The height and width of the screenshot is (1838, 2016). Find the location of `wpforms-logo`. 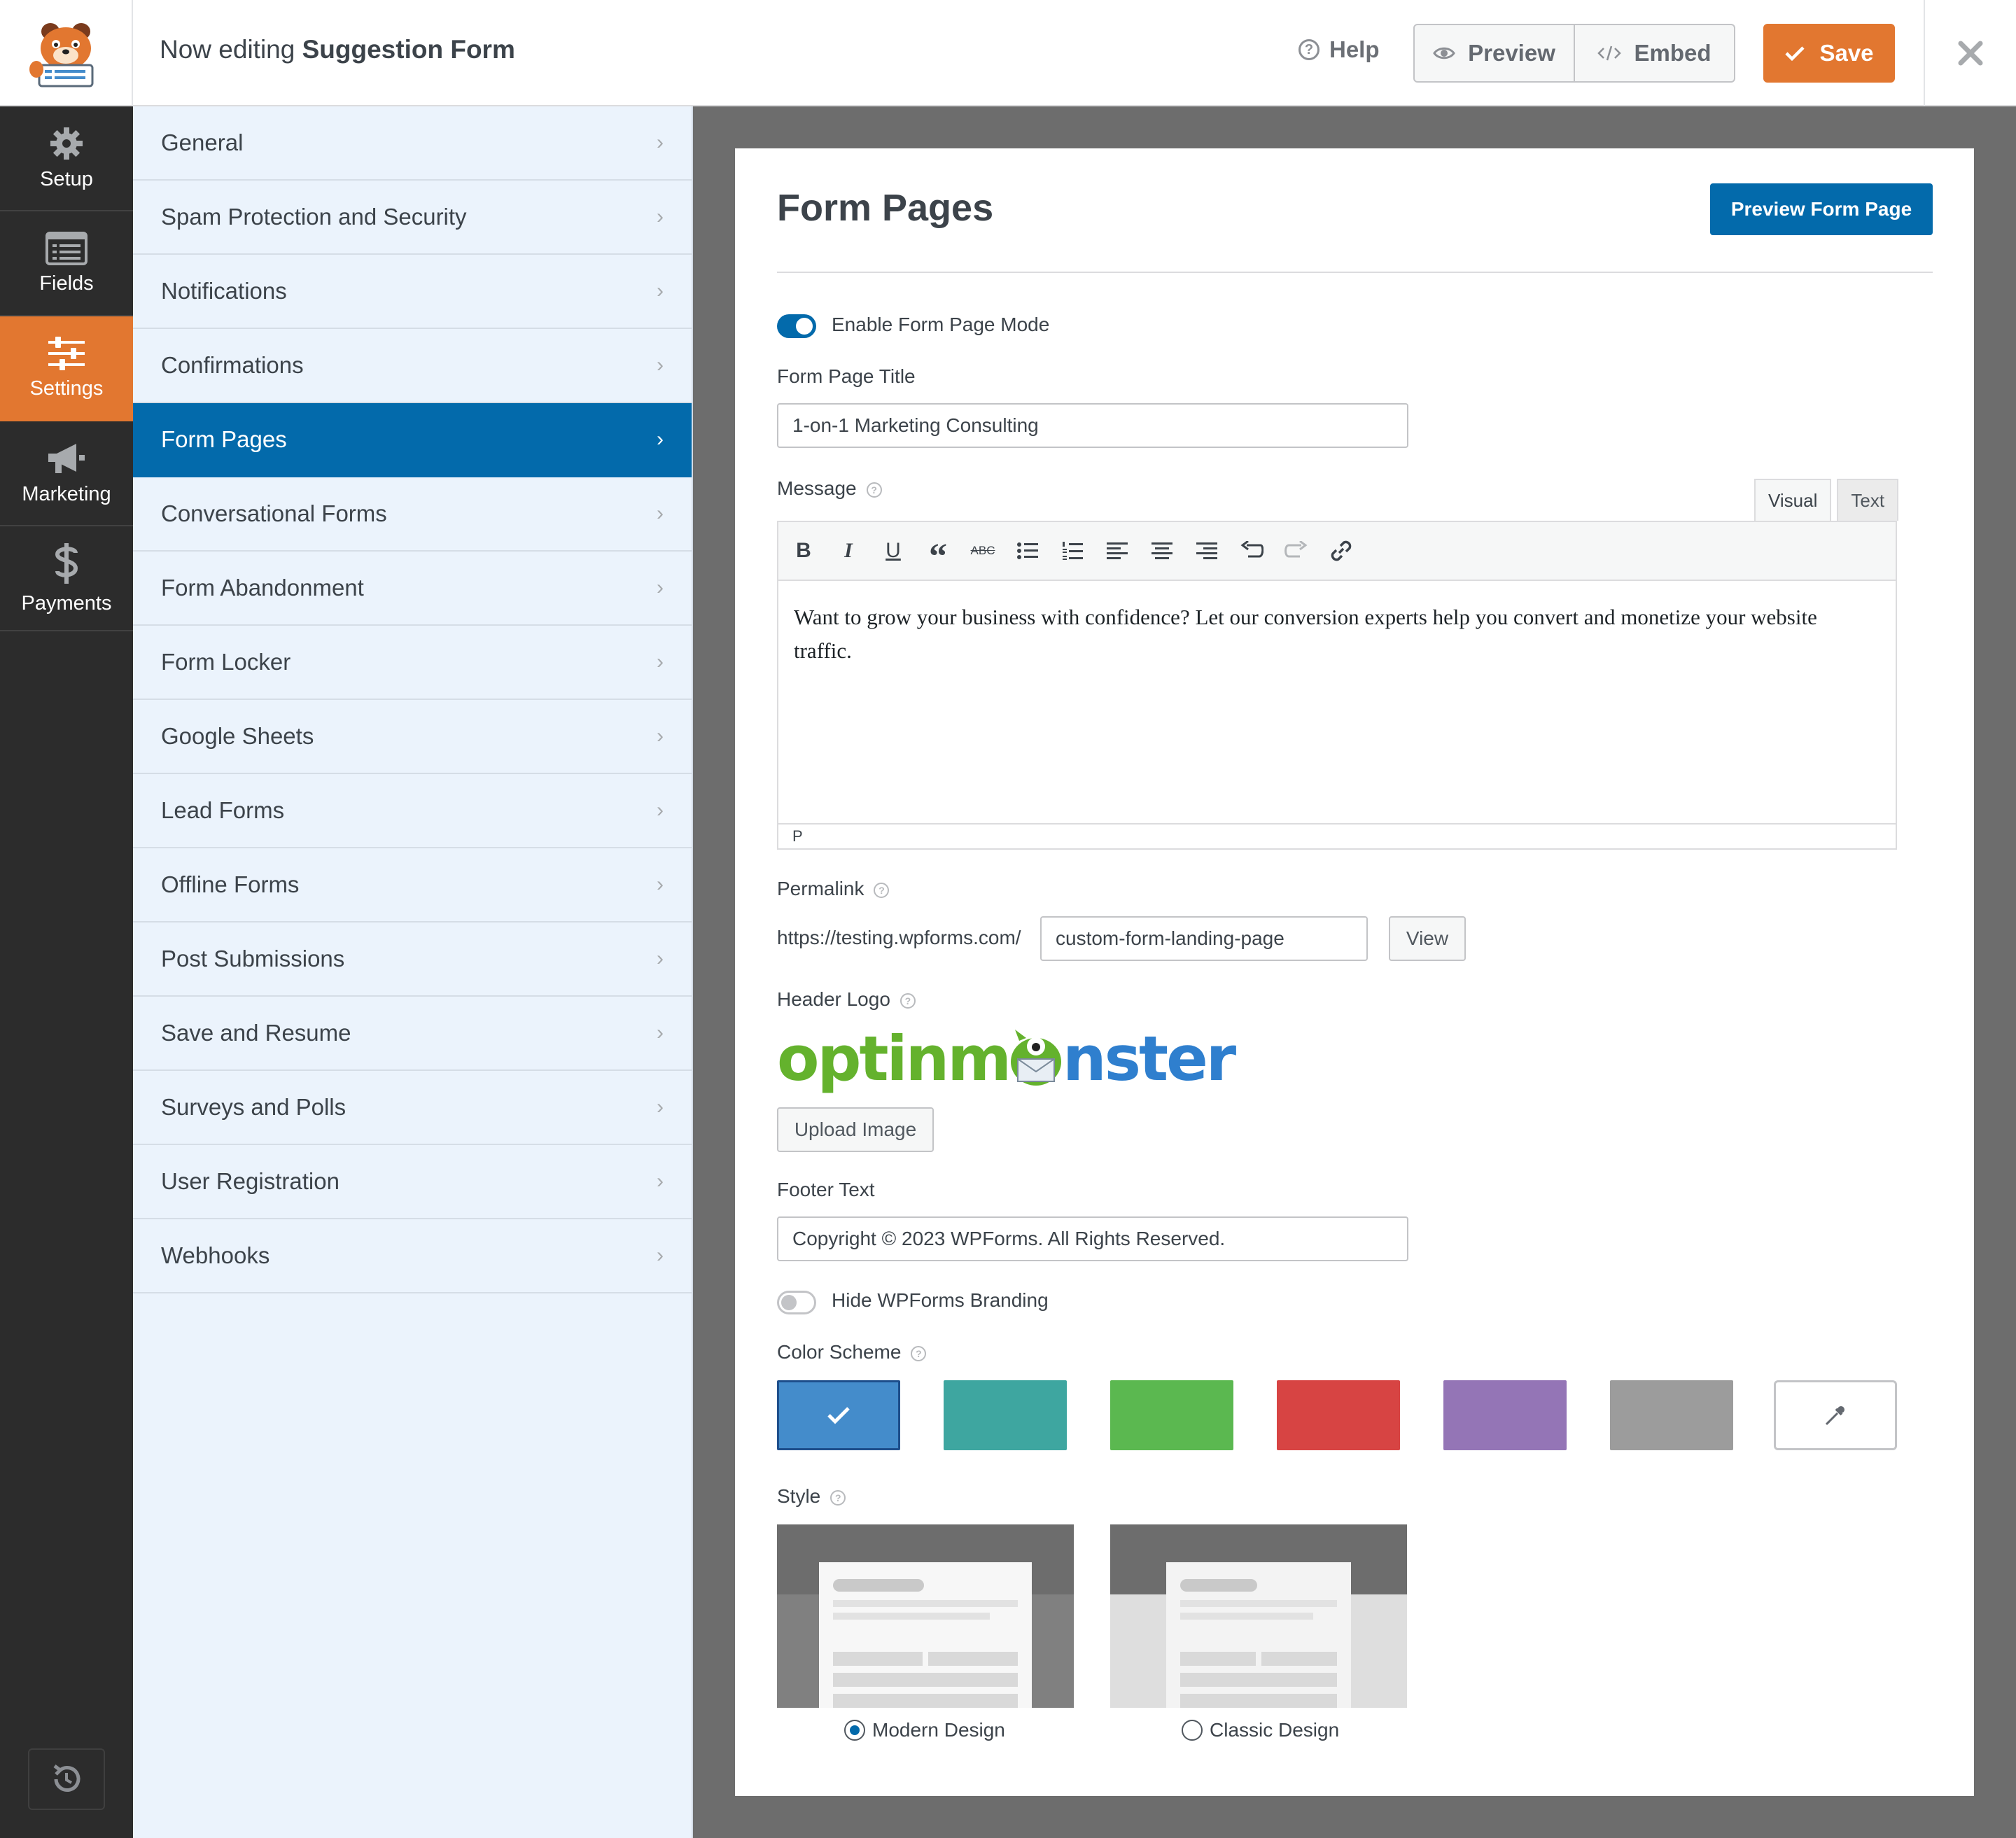

wpforms-logo is located at coordinates (66, 53).